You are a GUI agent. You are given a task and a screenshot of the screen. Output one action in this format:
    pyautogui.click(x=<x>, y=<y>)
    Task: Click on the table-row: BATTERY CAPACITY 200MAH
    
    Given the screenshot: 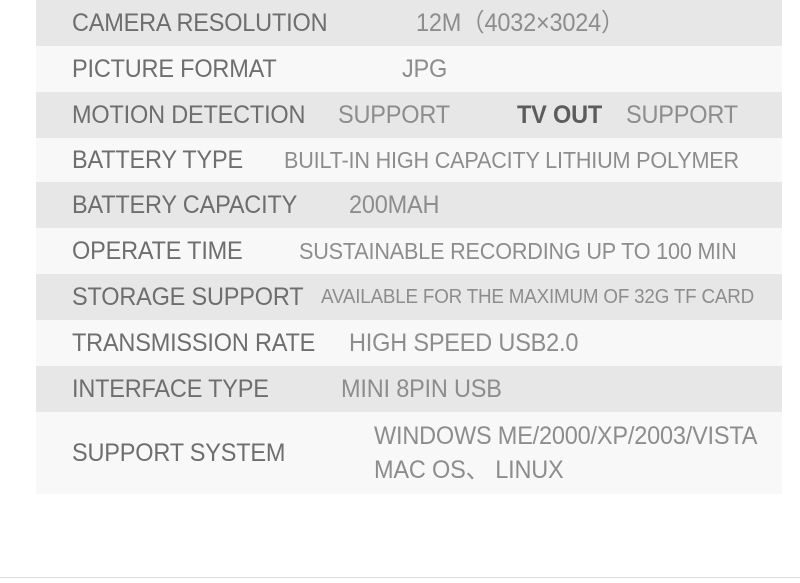 What is the action you would take?
    pyautogui.click(x=409, y=205)
    